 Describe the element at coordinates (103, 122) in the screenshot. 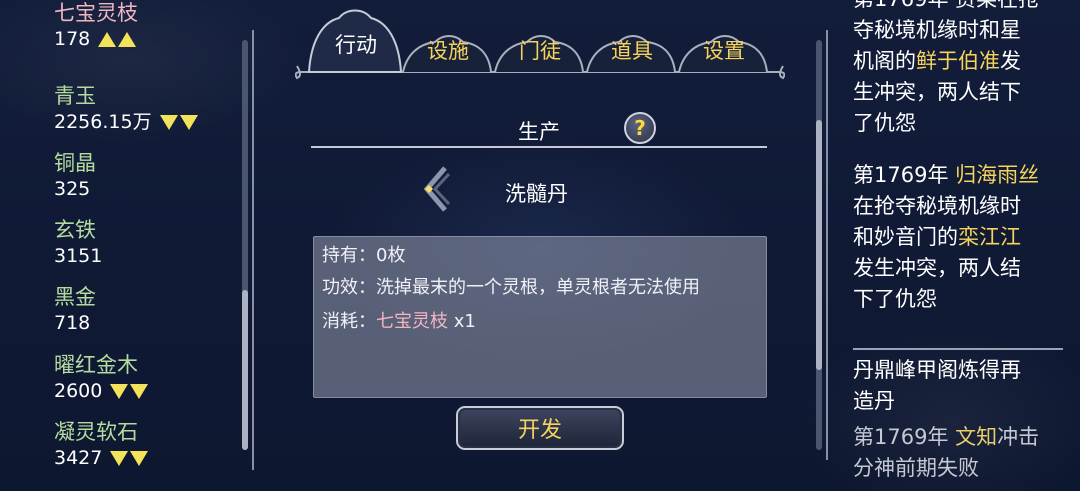

I see `resource-value: 2256.15万` at that location.